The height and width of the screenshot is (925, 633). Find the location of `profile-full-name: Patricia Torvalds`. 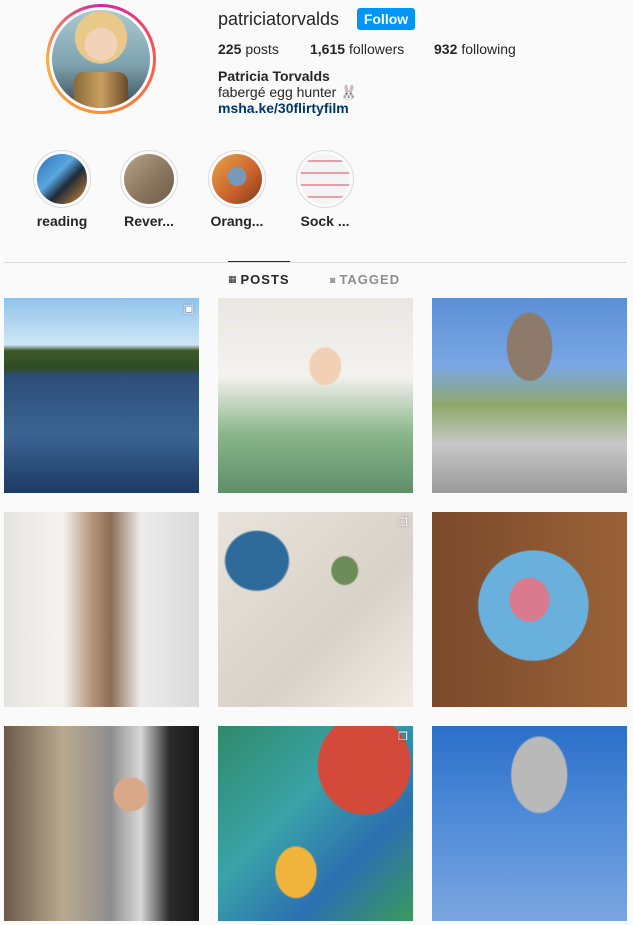

profile-full-name: Patricia Torvalds is located at coordinates (274, 76).